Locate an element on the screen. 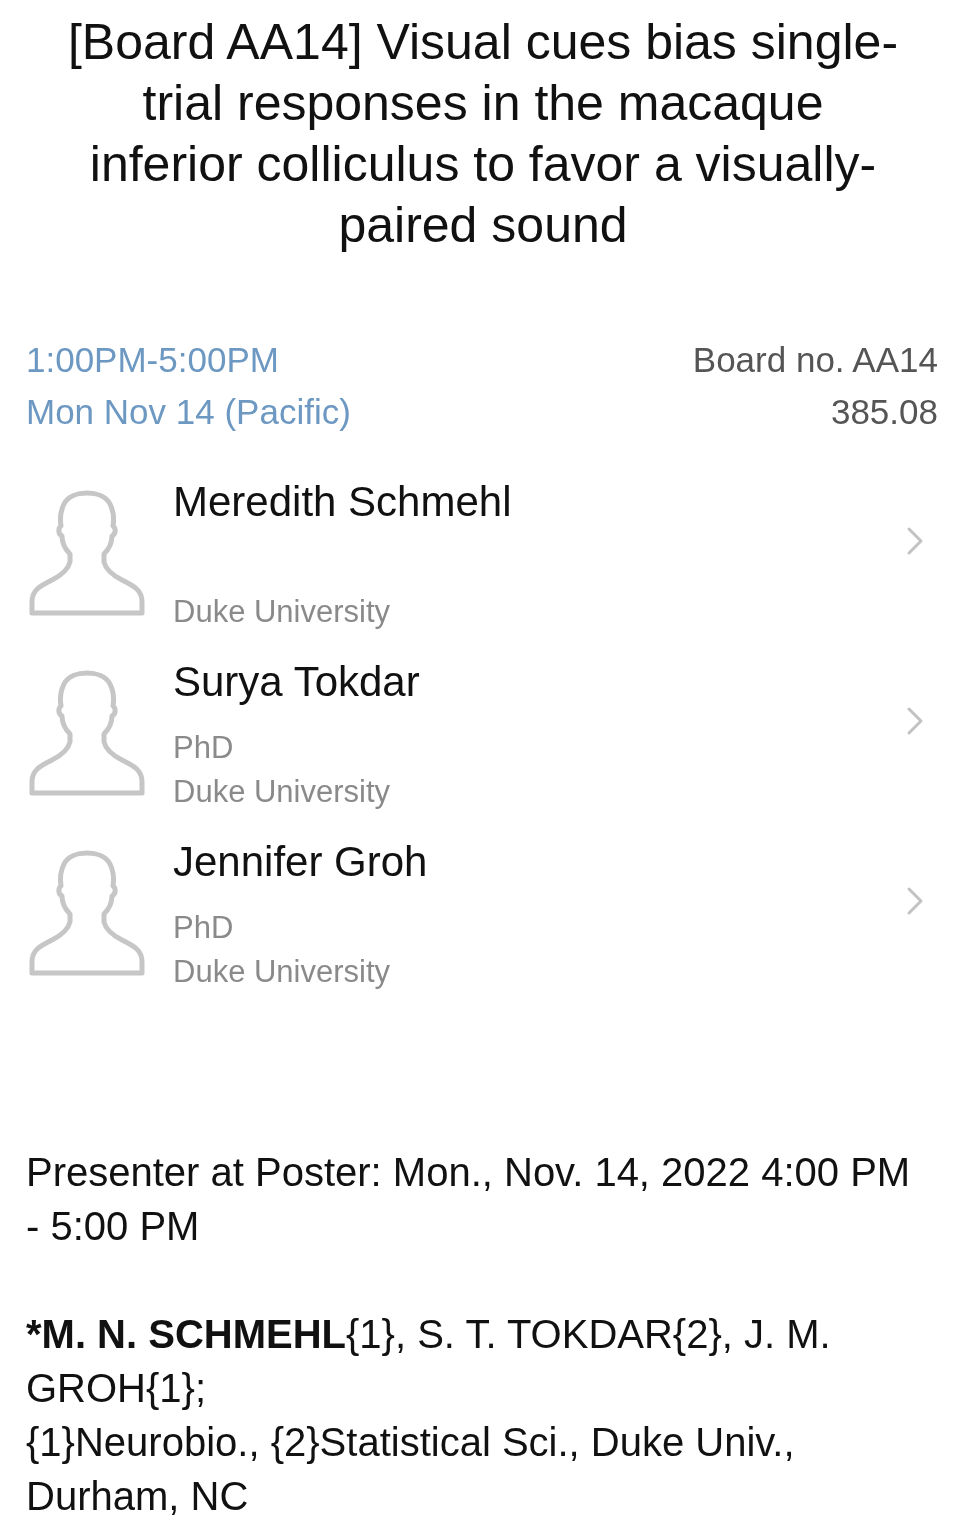 Image resolution: width=966 pixels, height=1536 pixels. session-date: Mon Nov 14 (Pacific) is located at coordinates (188, 412).